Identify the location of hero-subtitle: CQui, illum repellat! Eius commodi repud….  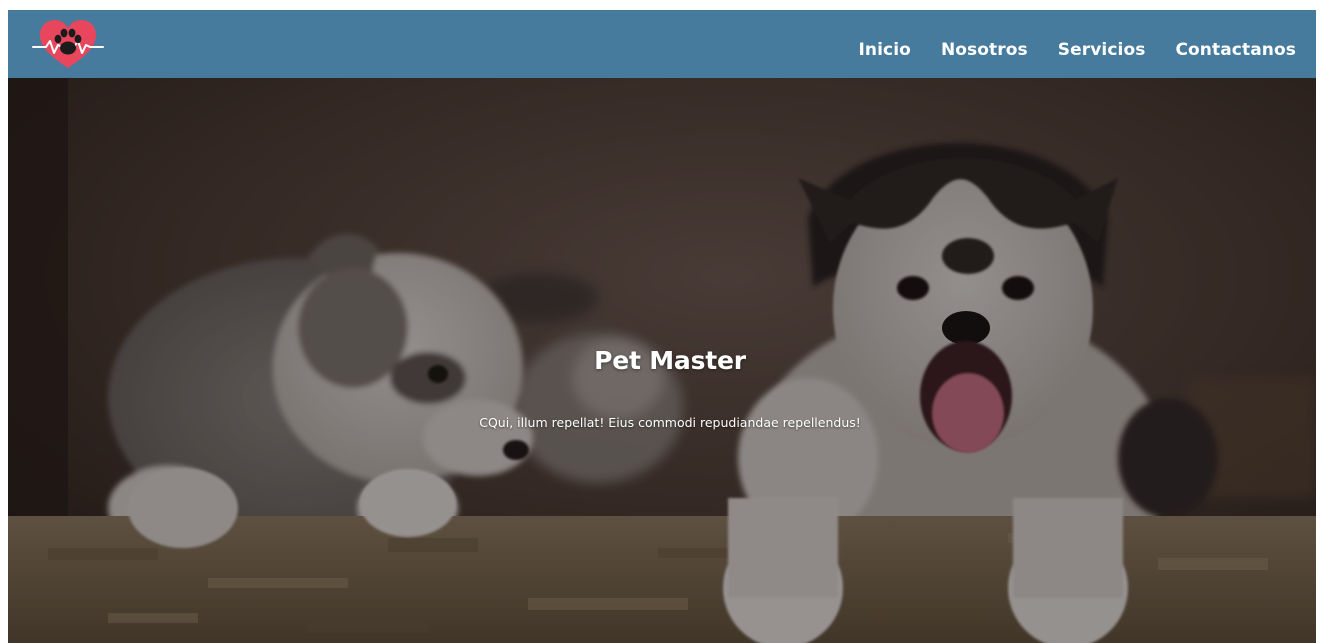
(670, 422).